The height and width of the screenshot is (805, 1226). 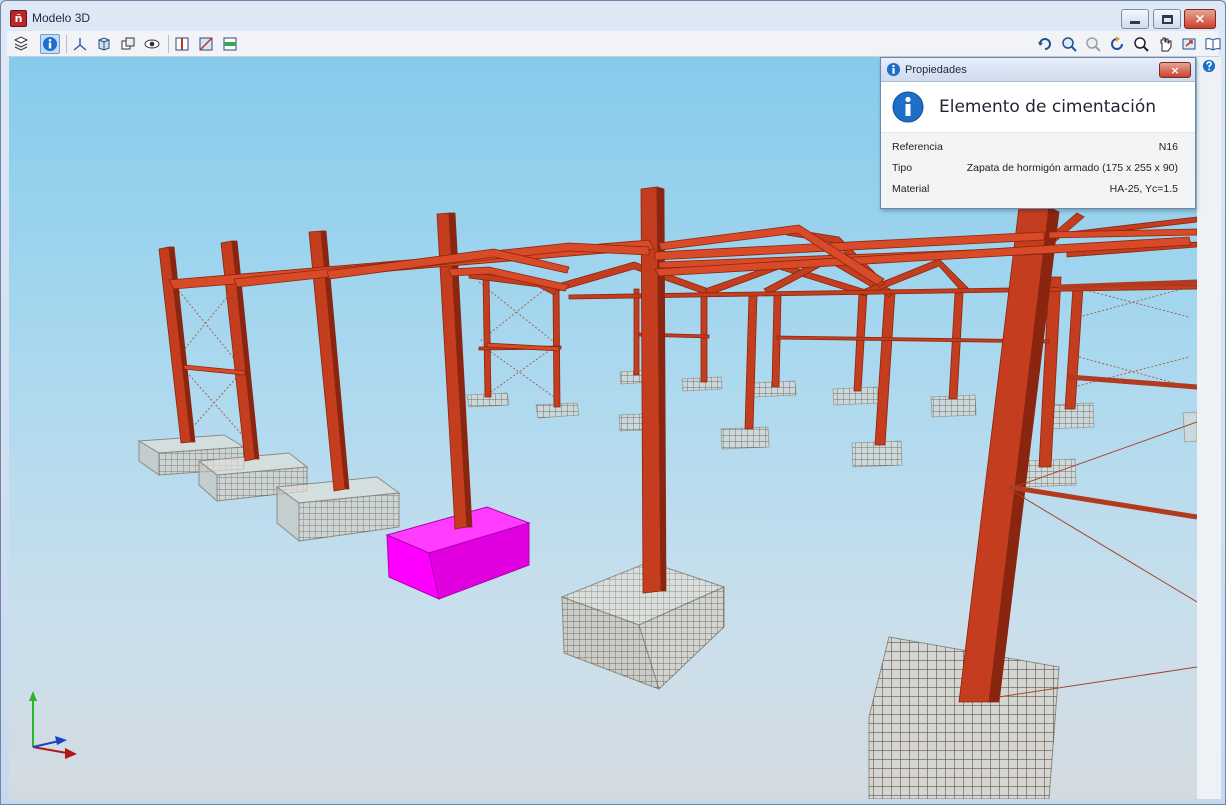 I want to click on floor-plan-icon, so click(x=230, y=44).